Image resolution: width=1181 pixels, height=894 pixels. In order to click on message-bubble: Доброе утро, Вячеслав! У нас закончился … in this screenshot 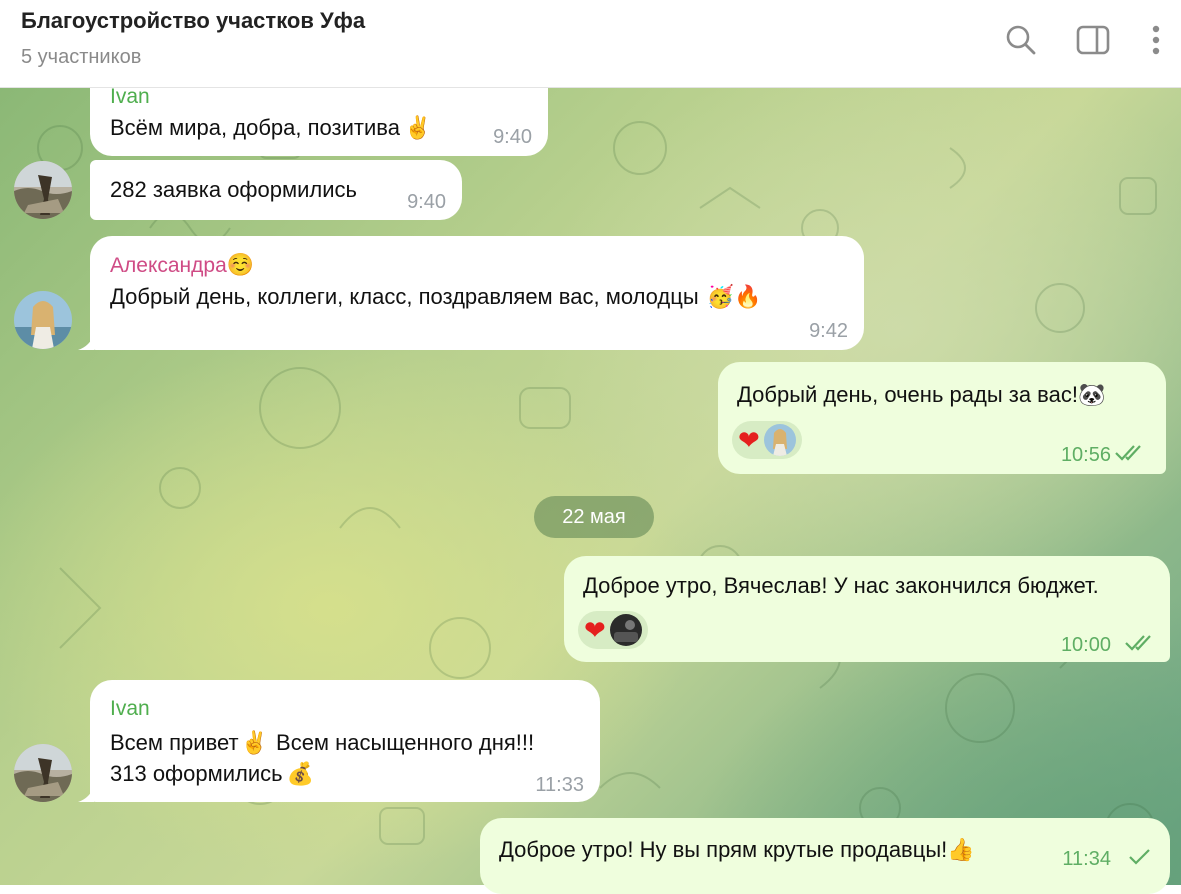, I will do `click(867, 609)`.